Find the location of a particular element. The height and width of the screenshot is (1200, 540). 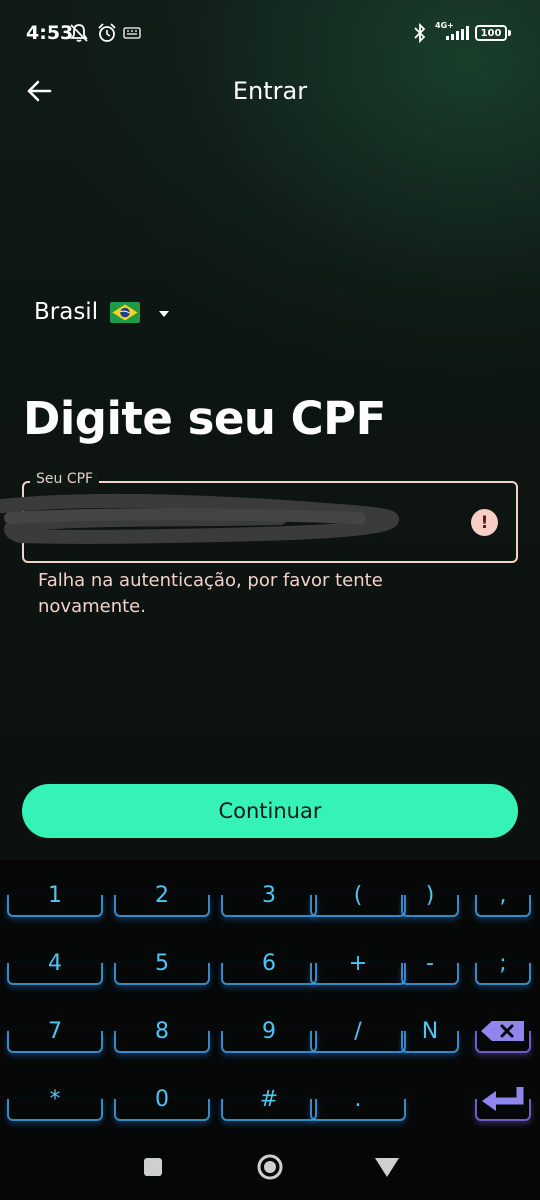

key-2: 2 is located at coordinates (162, 895).